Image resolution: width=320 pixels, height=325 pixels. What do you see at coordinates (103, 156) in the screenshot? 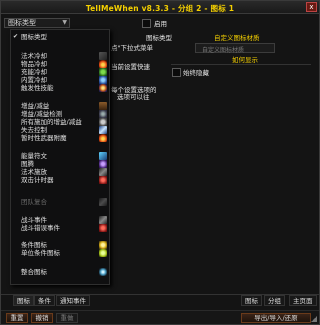
I see `crystal-icon` at bounding box center [103, 156].